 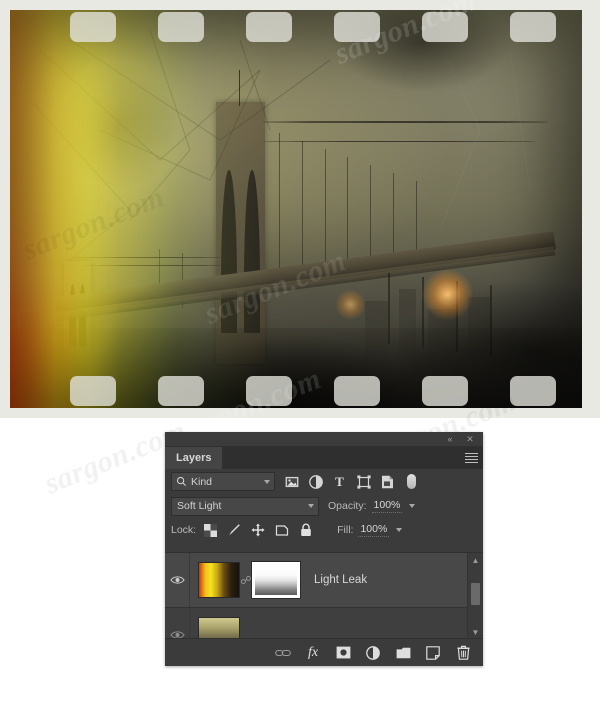 I want to click on table-row: ☍ Light Leak, so click(x=316, y=580).